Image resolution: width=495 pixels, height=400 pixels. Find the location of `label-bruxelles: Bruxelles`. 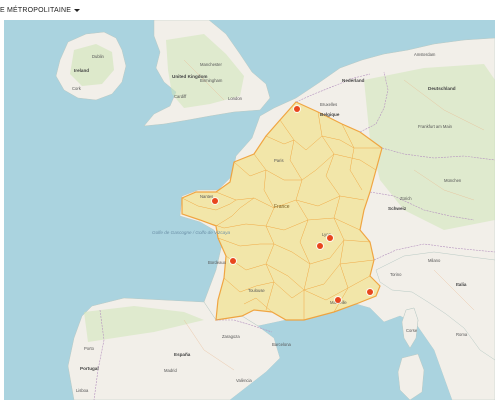

label-bruxelles: Bruxelles is located at coordinates (328, 104).